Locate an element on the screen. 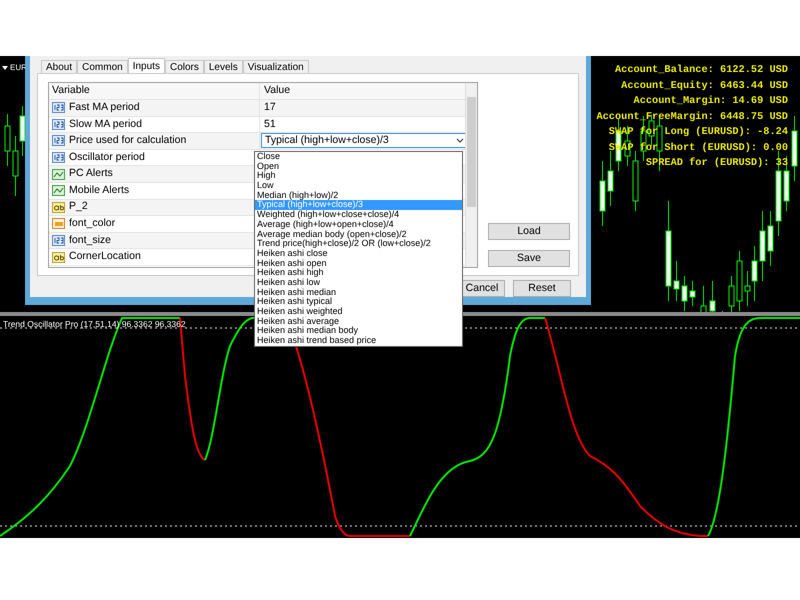  dropdown-option: Median (high+low)/2 is located at coordinates (358, 195).